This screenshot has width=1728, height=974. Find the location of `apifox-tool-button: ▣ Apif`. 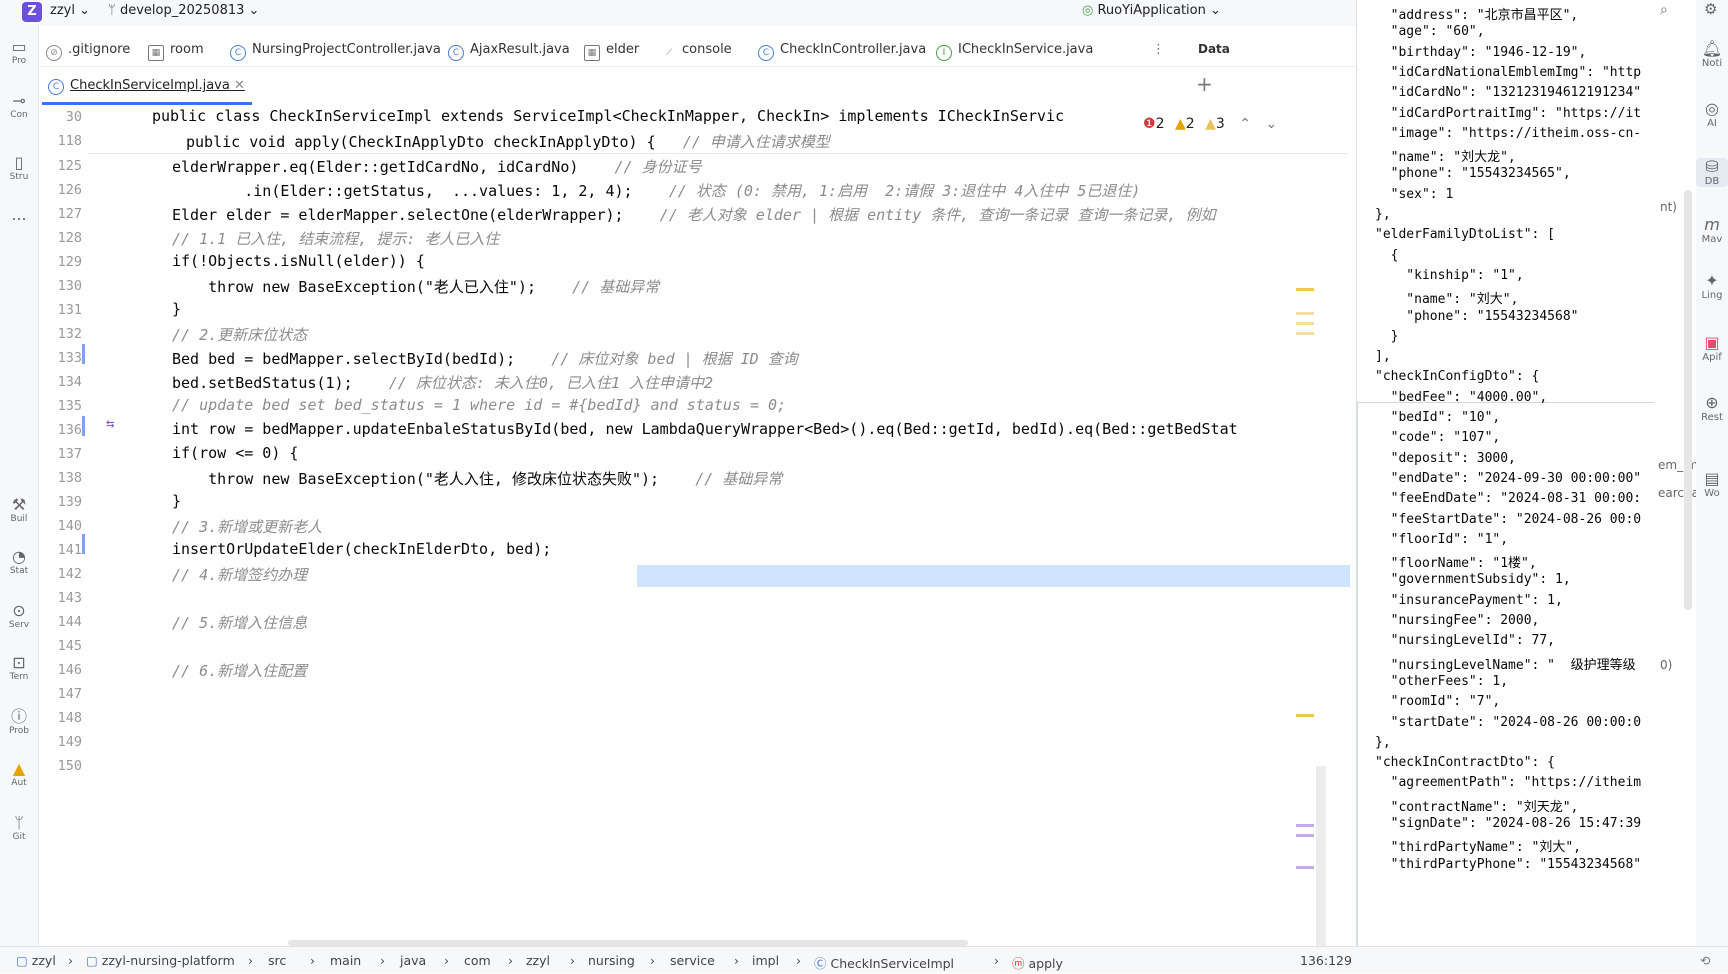

apifox-tool-button: ▣ Apif is located at coordinates (1712, 349).